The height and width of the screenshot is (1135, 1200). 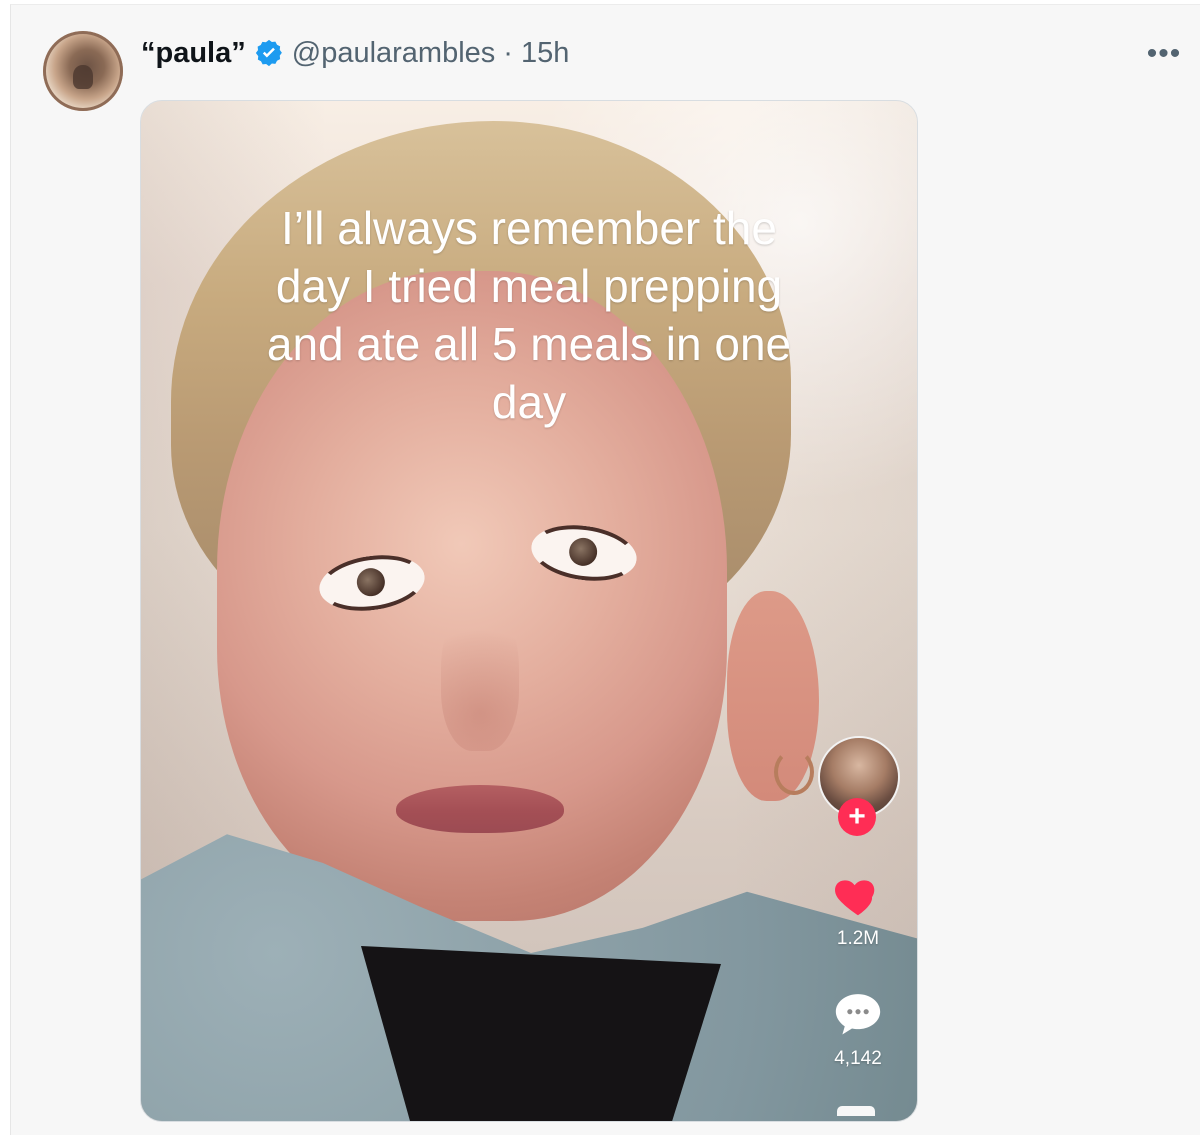 What do you see at coordinates (83, 71) in the screenshot?
I see `profile-avatar` at bounding box center [83, 71].